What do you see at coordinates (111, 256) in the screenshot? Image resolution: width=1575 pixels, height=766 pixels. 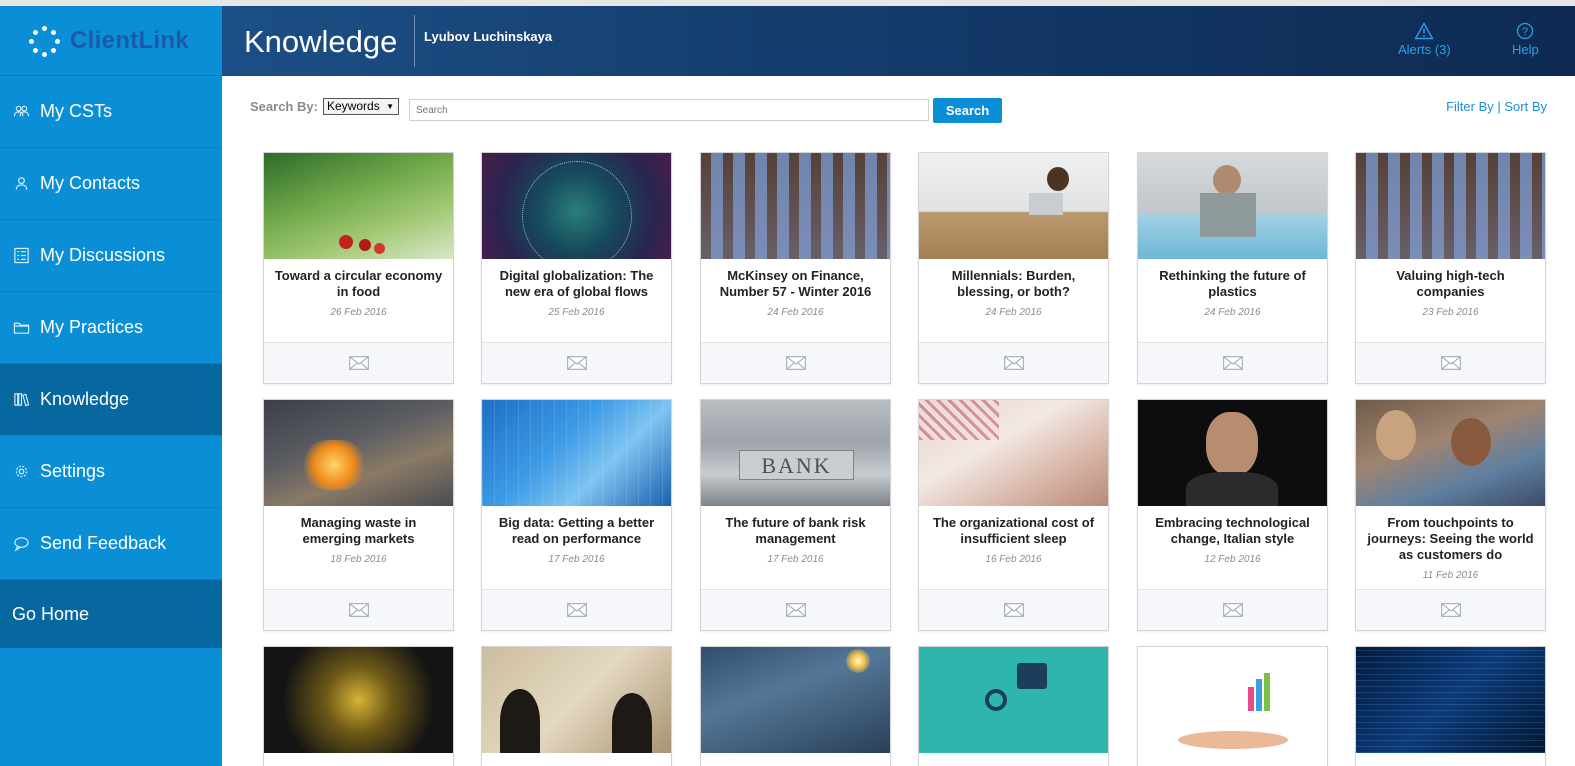 I see `sidebar-item-my-discussions: My Discussions` at bounding box center [111, 256].